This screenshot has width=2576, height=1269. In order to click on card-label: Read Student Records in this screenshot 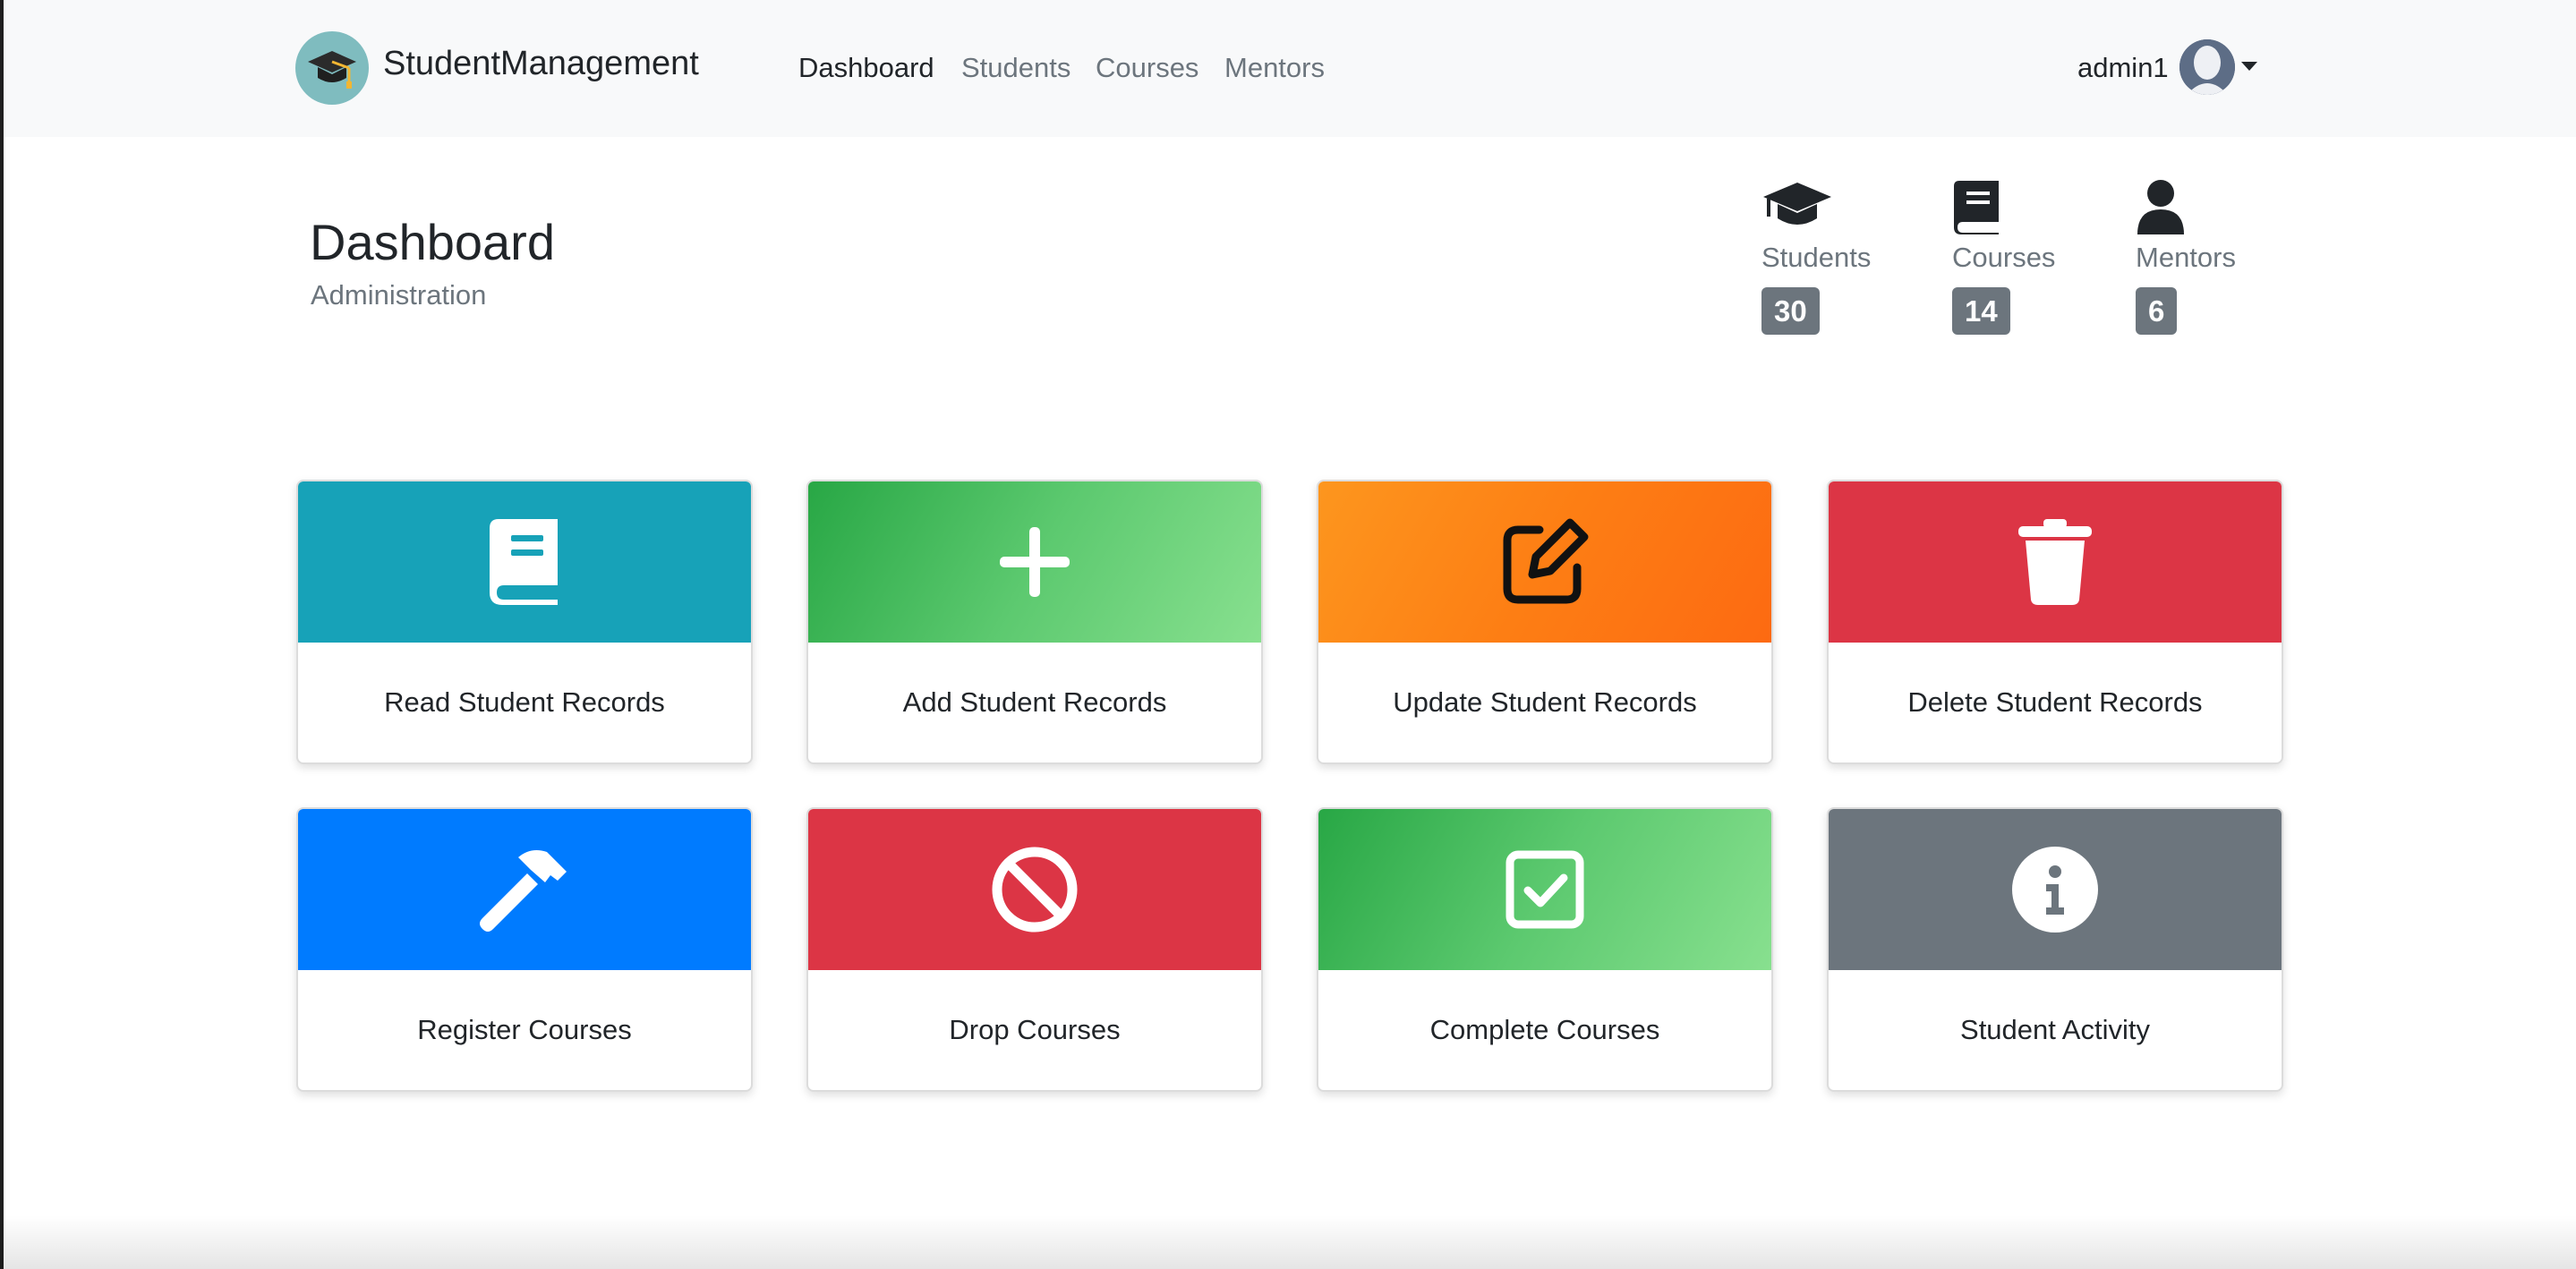, I will do `click(524, 702)`.